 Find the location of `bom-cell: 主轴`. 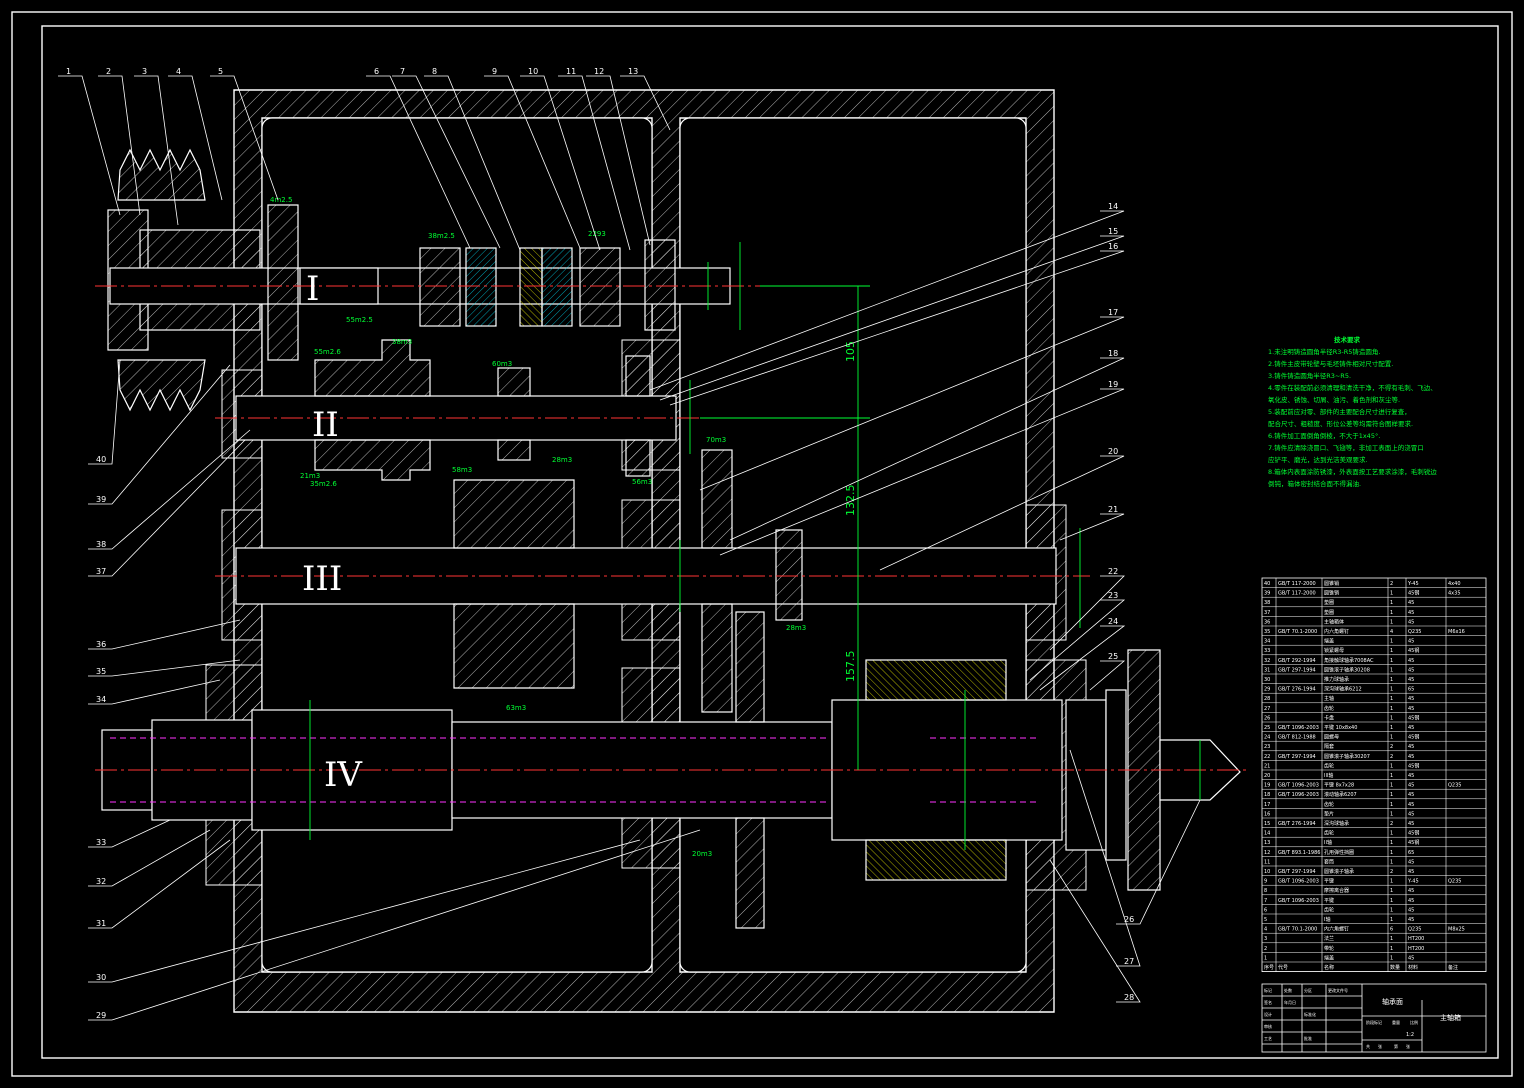

bom-cell: 主轴 is located at coordinates (1329, 698).